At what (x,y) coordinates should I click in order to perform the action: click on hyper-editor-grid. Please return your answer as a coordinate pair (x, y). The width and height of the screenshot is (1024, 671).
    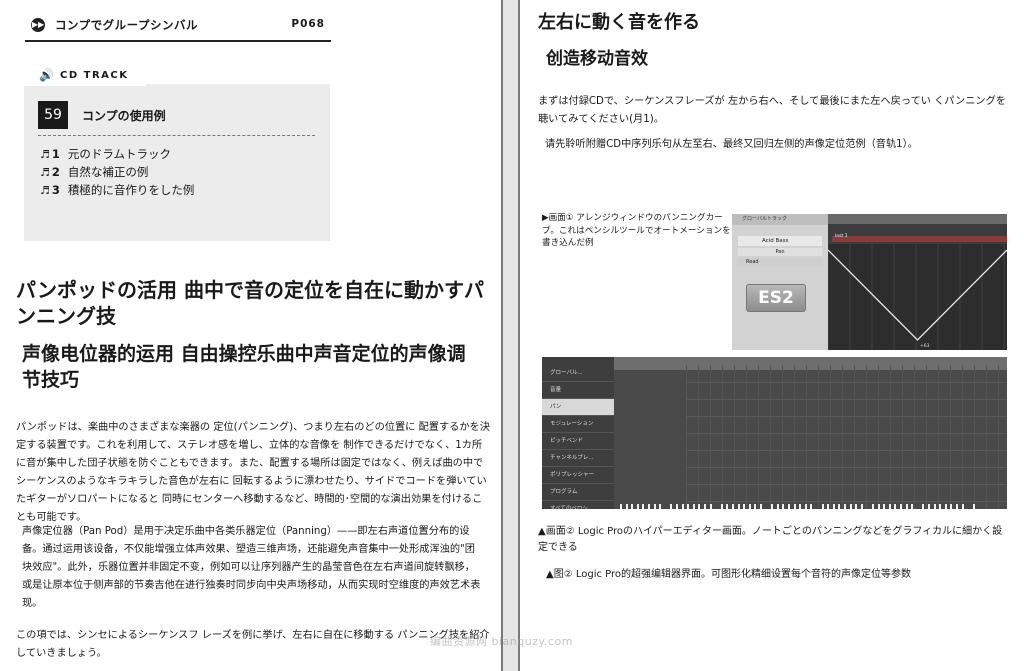
    Looking at the image, I should click on (810, 437).